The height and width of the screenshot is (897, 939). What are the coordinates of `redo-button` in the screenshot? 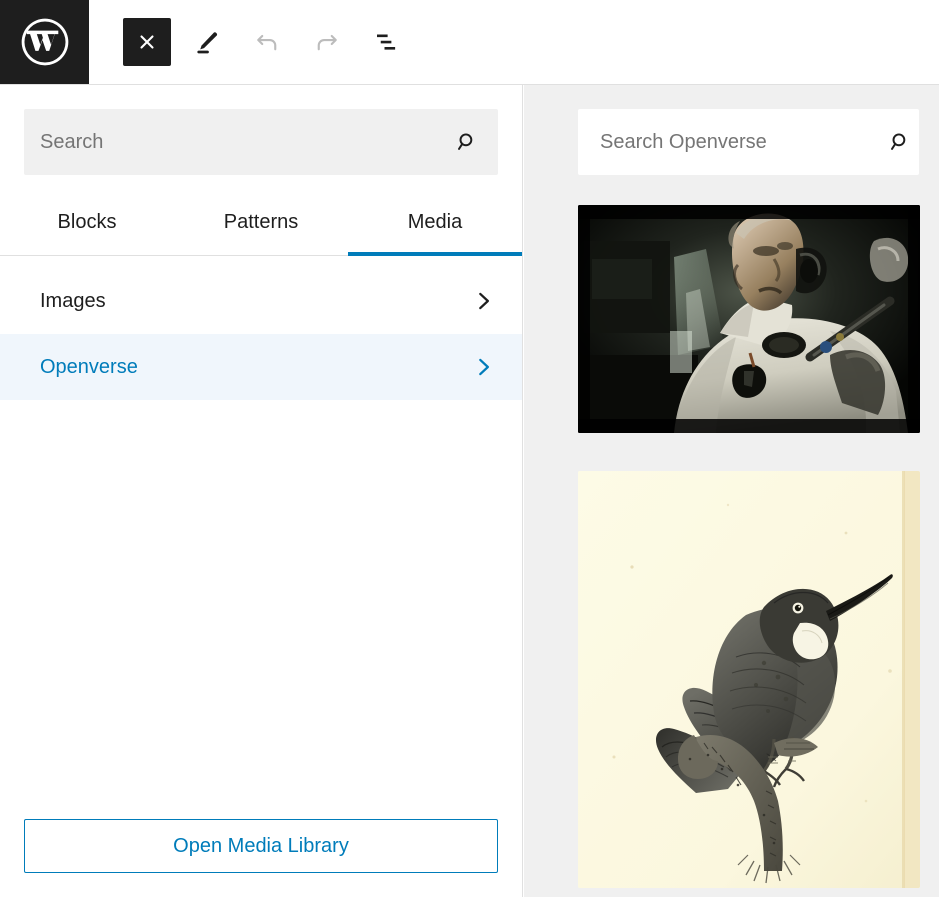 It's located at (327, 42).